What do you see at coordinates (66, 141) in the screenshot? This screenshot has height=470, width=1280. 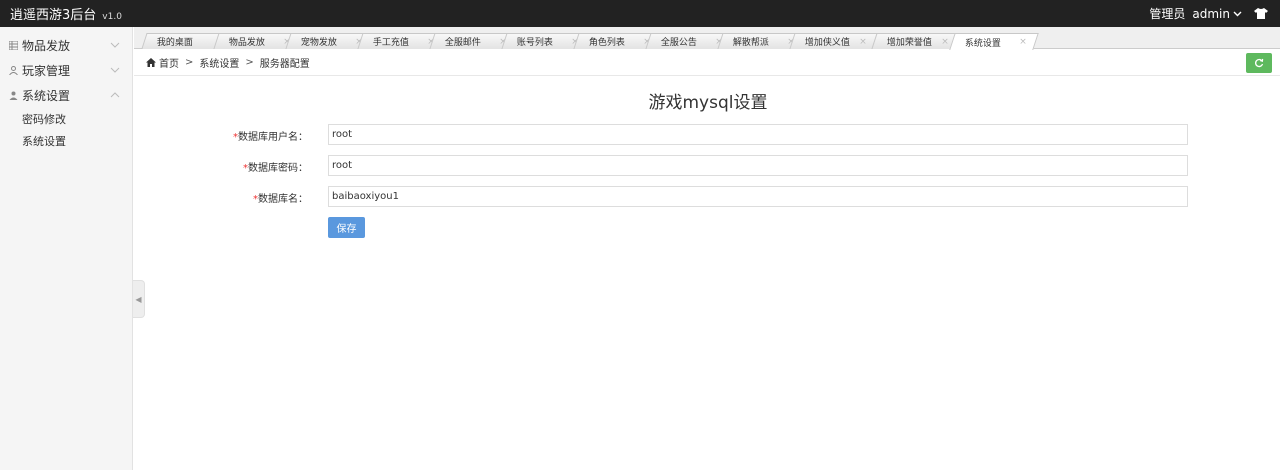 I see `sidebar-subitem-settings: 系统设置` at bounding box center [66, 141].